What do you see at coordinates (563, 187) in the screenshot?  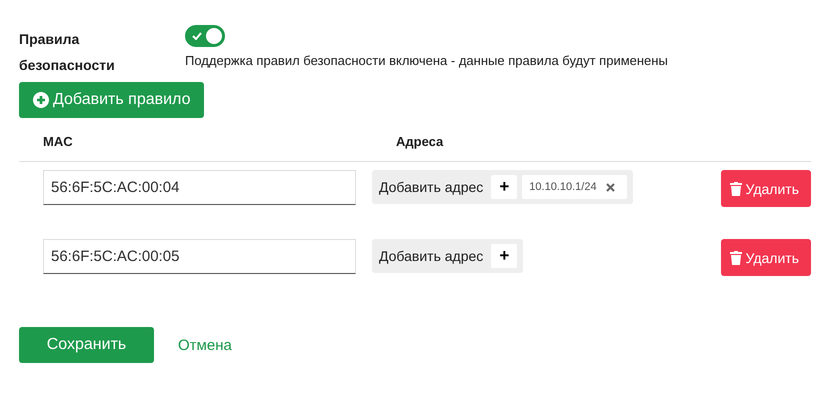 I see `address-text: 10.10.10.1/24` at bounding box center [563, 187].